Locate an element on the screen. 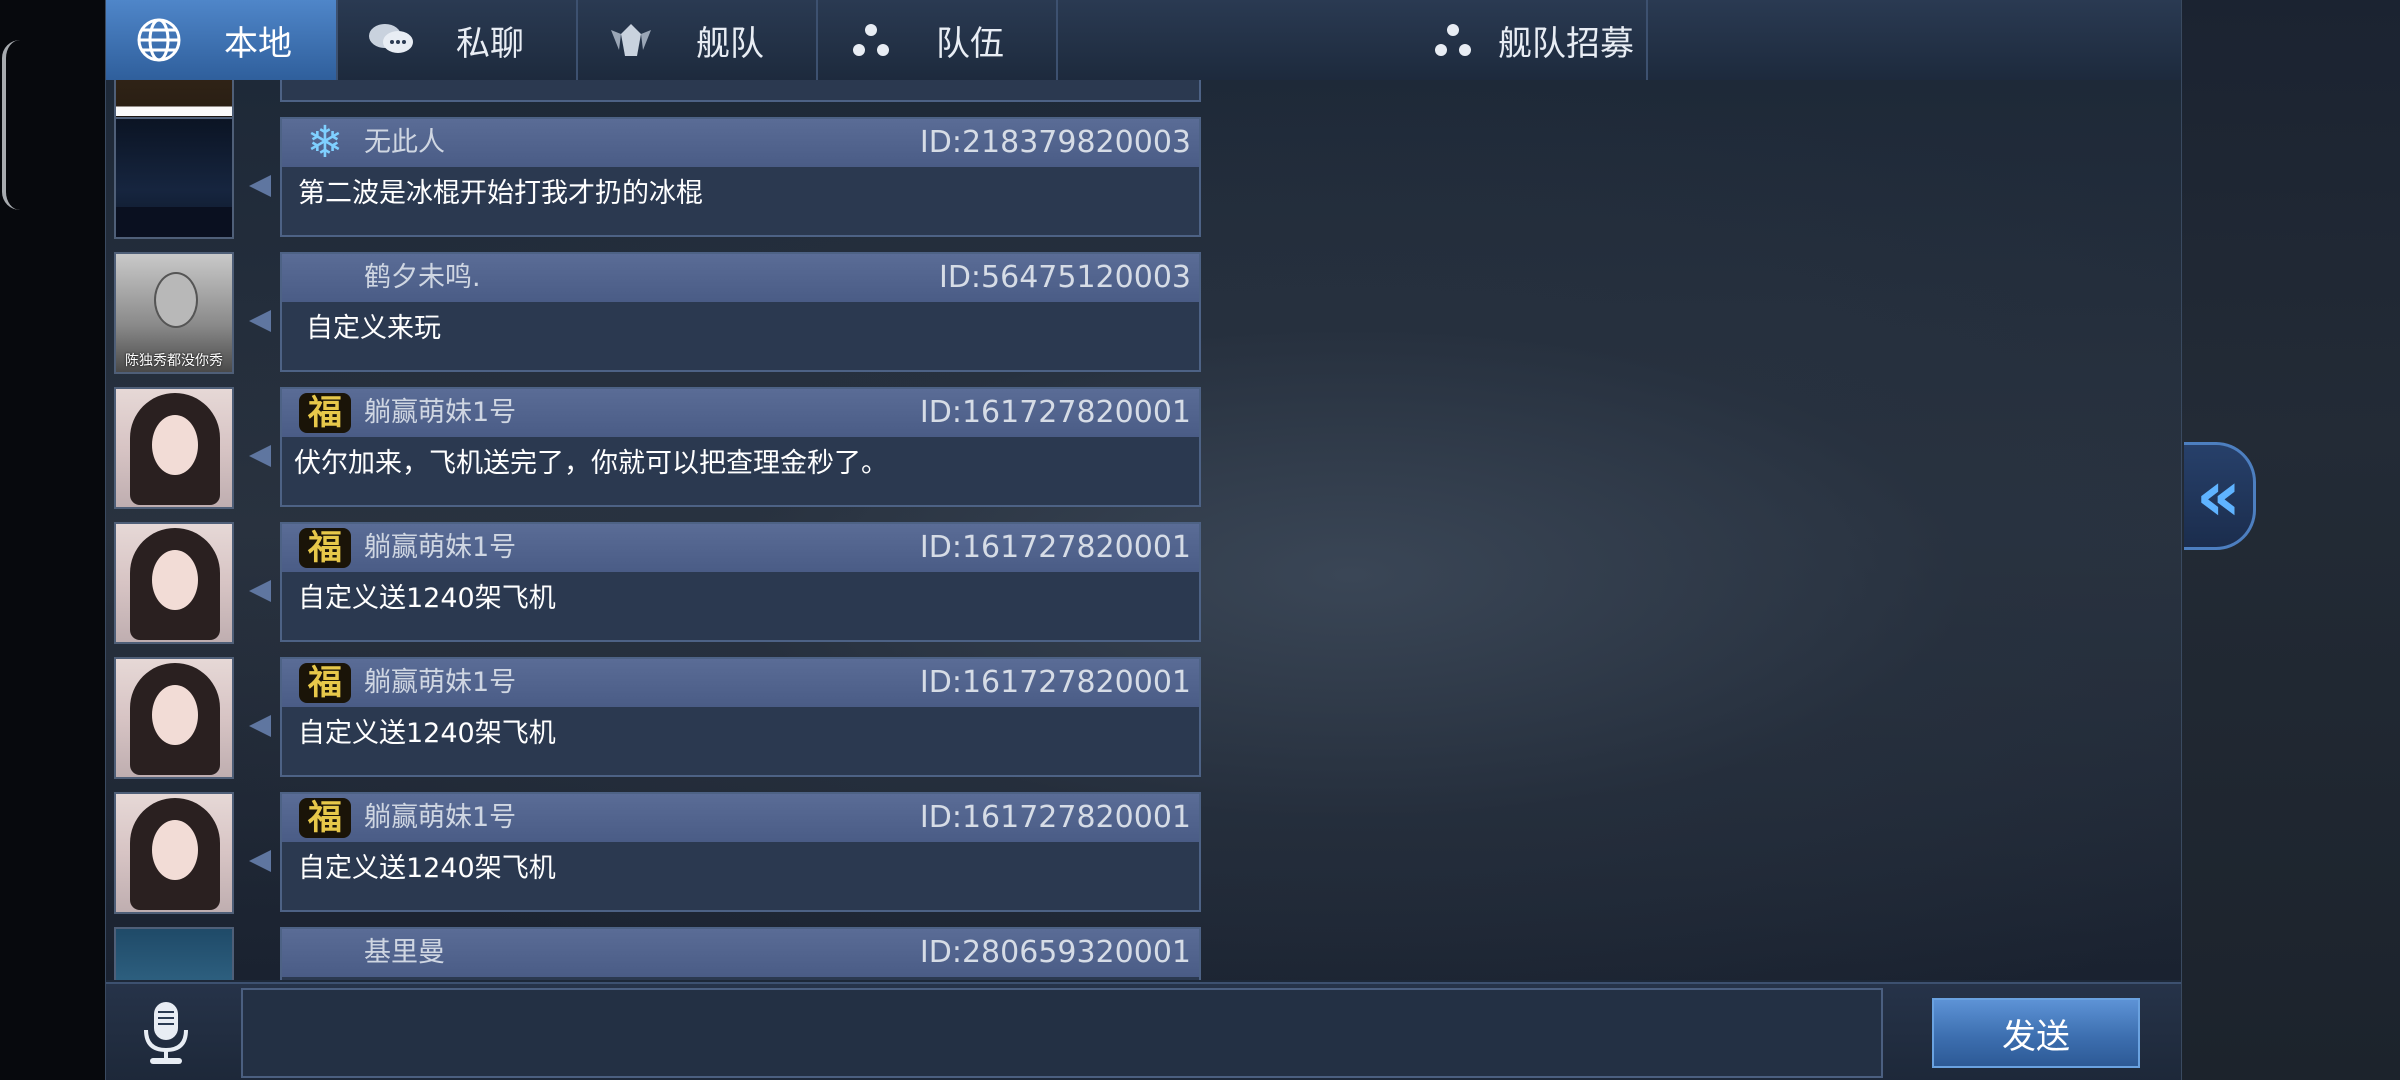 Image resolution: width=2400 pixels, height=1080 pixels. tab-private-chat: 私聊 is located at coordinates (458, 40).